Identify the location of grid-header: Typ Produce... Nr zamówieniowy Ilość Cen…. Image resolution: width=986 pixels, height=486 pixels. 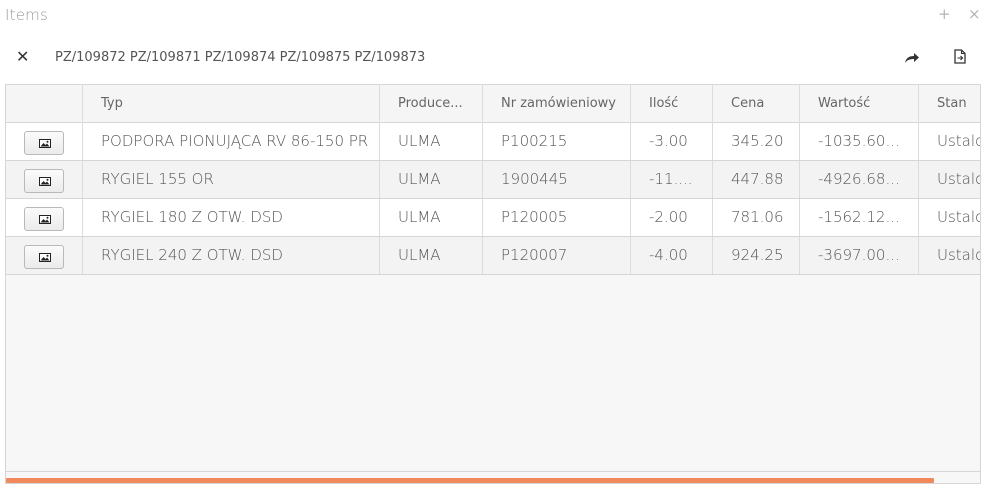
(493, 104).